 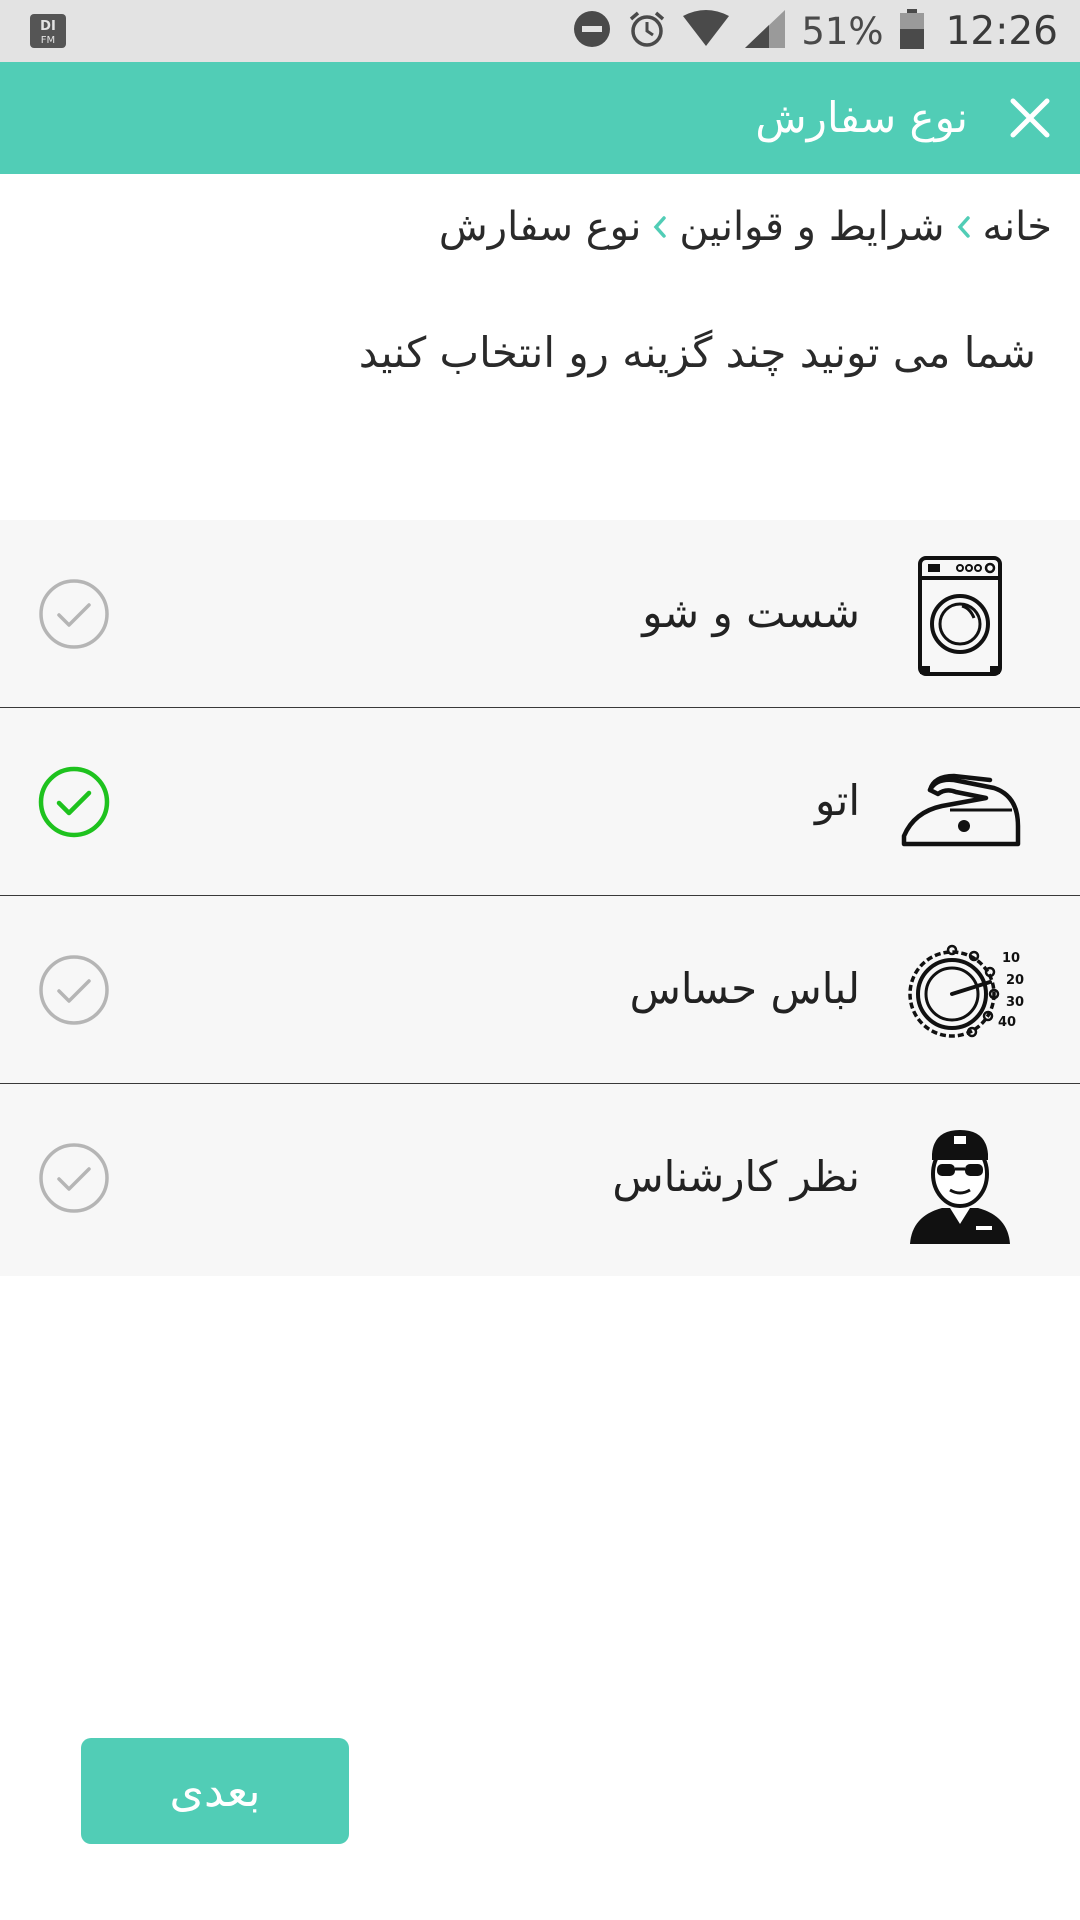 What do you see at coordinates (48, 26) in the screenshot?
I see `svg-text: DI` at bounding box center [48, 26].